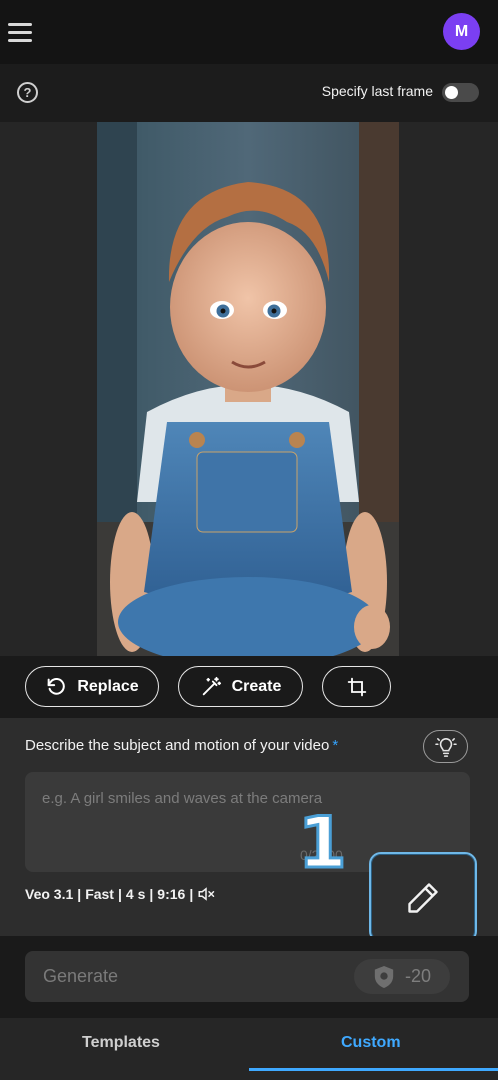 The image size is (498, 1080). I want to click on crop-button, so click(356, 686).